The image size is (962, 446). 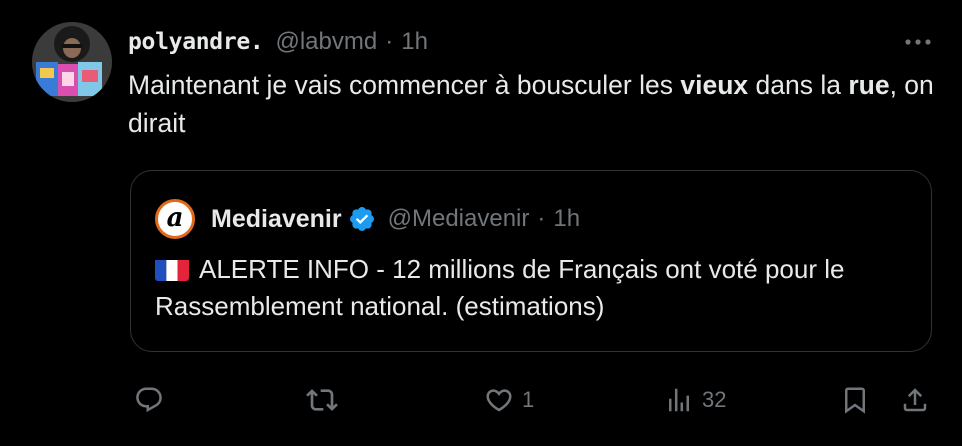 I want to click on verified-badge-icon, so click(x=362, y=219).